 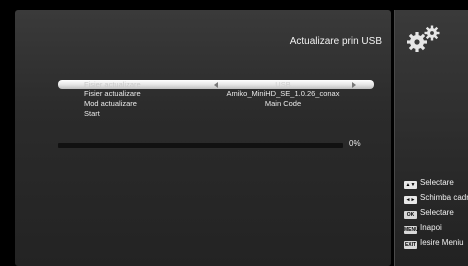 I want to click on menu-value: Amiko_MiniHD_SE_1.0.26_conax, so click(x=283, y=93).